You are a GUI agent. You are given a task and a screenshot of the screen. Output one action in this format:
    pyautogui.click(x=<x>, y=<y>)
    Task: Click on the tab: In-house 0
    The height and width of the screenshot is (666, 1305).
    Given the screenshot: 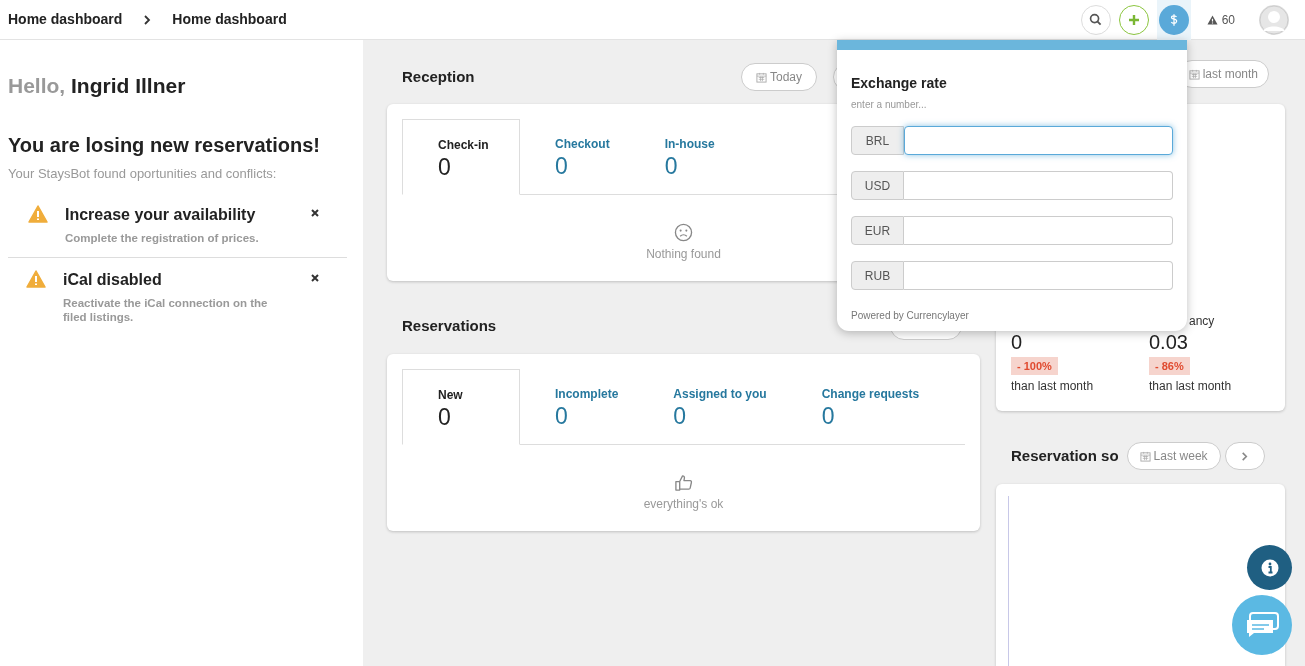 What is the action you would take?
    pyautogui.click(x=682, y=156)
    